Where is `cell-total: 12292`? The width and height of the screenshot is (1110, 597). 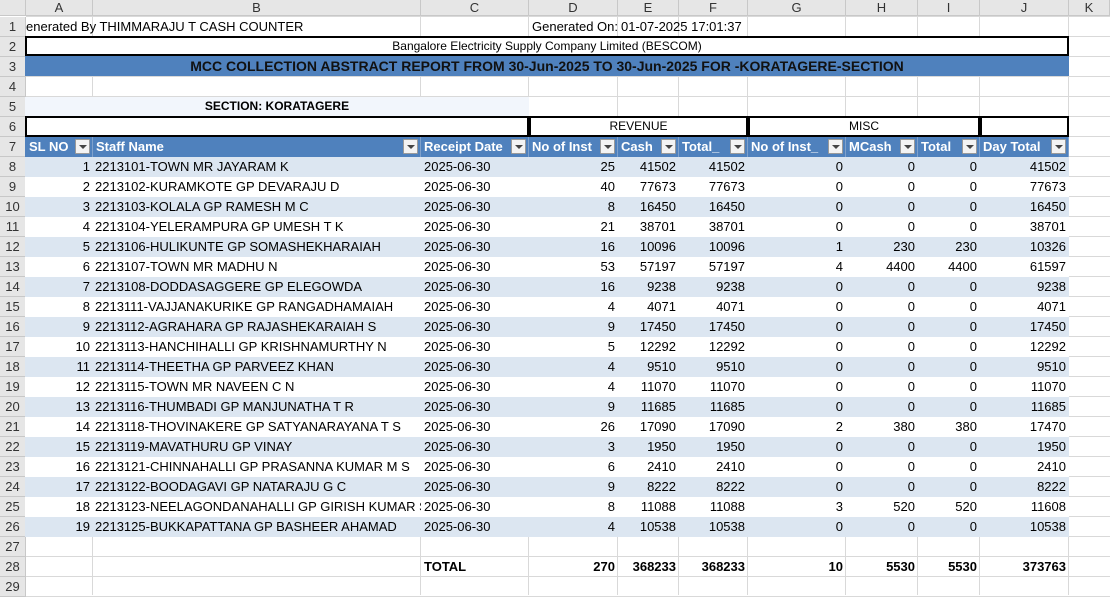
cell-total: 12292 is located at coordinates (713, 347).